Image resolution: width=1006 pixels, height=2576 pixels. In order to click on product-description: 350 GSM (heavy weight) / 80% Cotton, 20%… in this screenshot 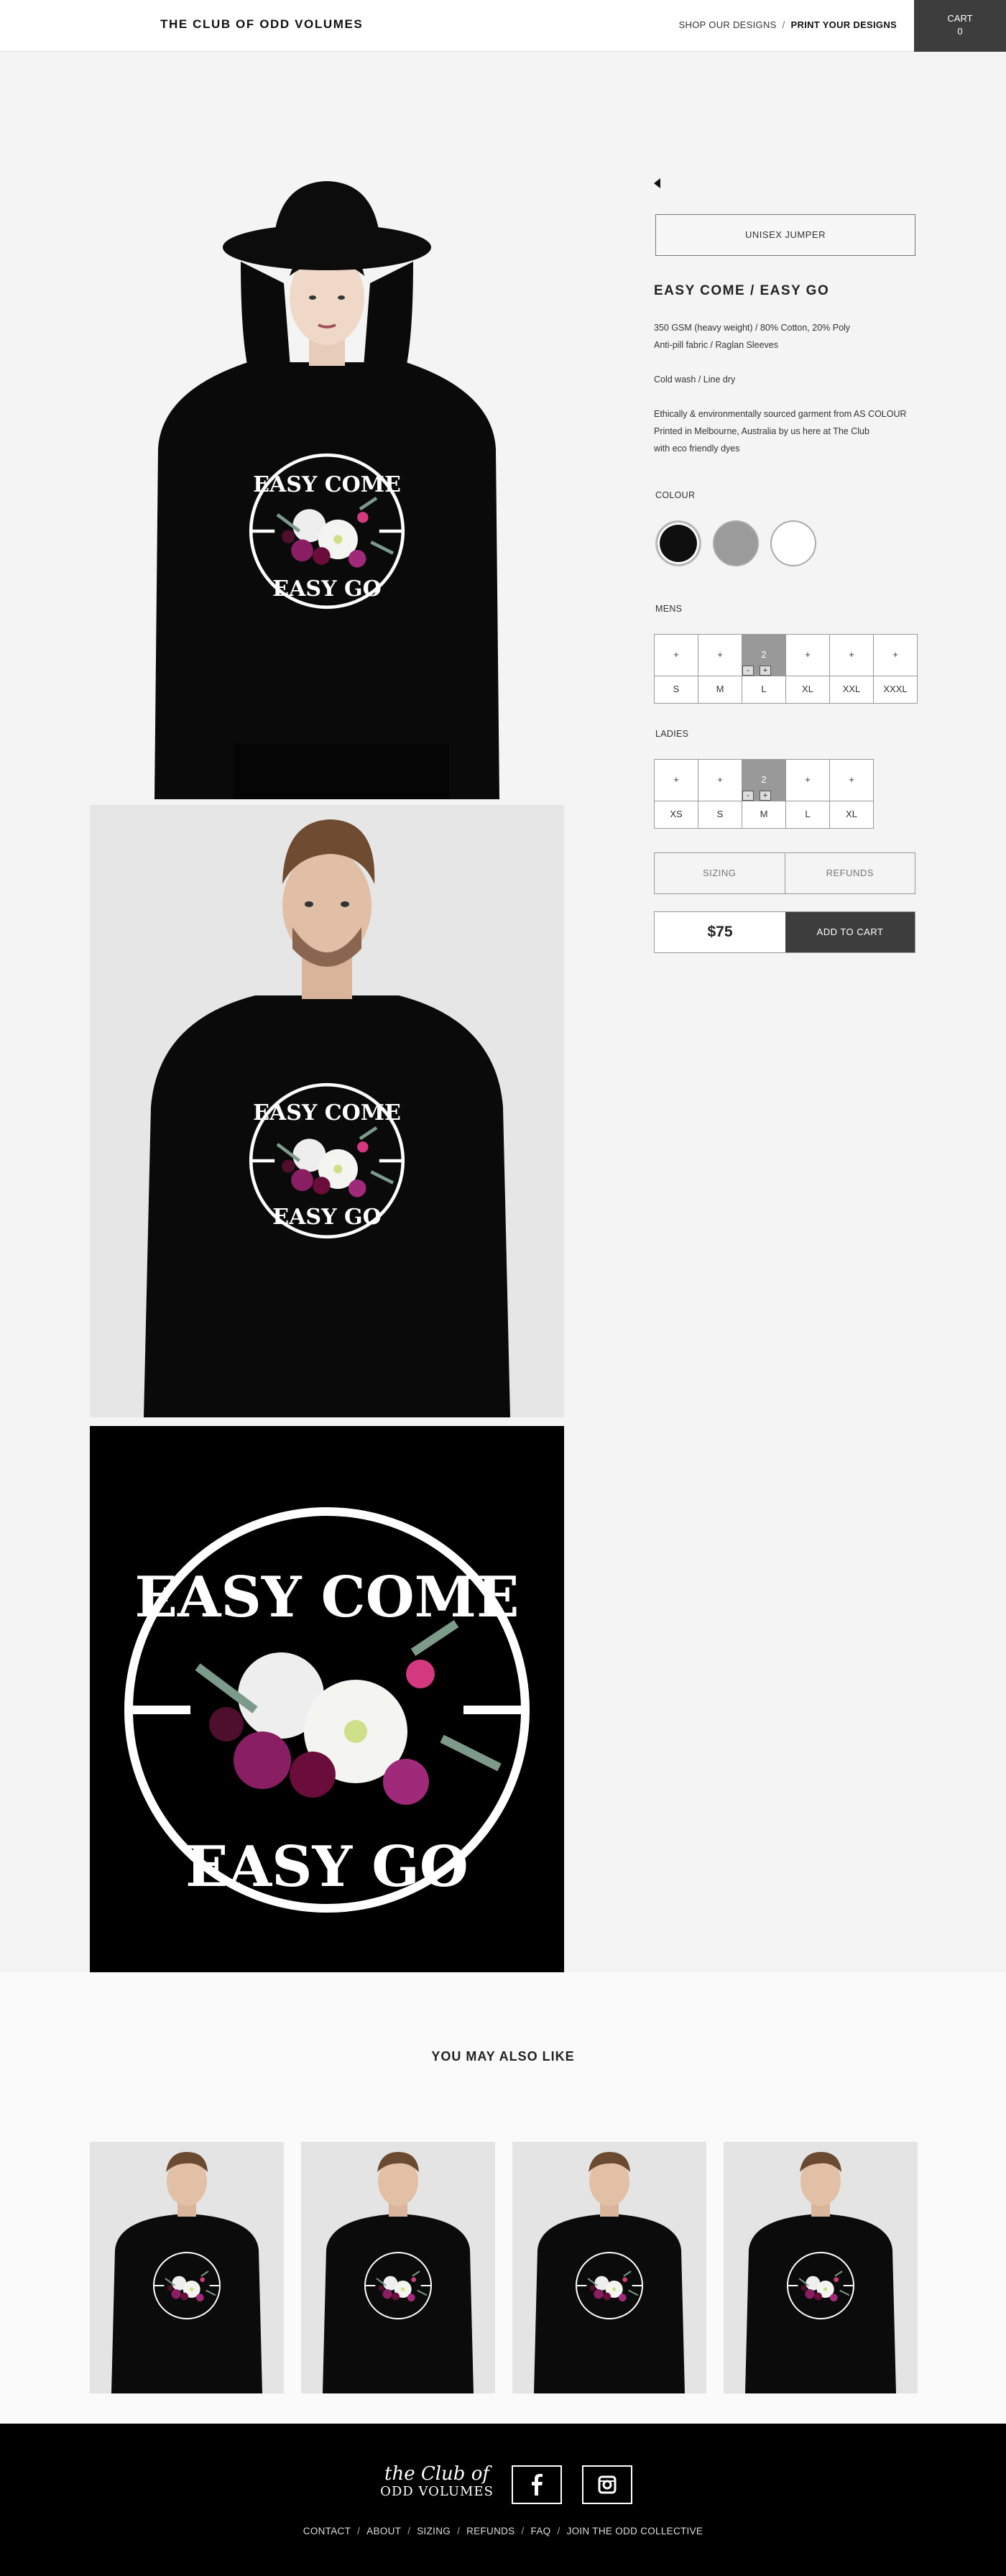, I will do `click(784, 396)`.